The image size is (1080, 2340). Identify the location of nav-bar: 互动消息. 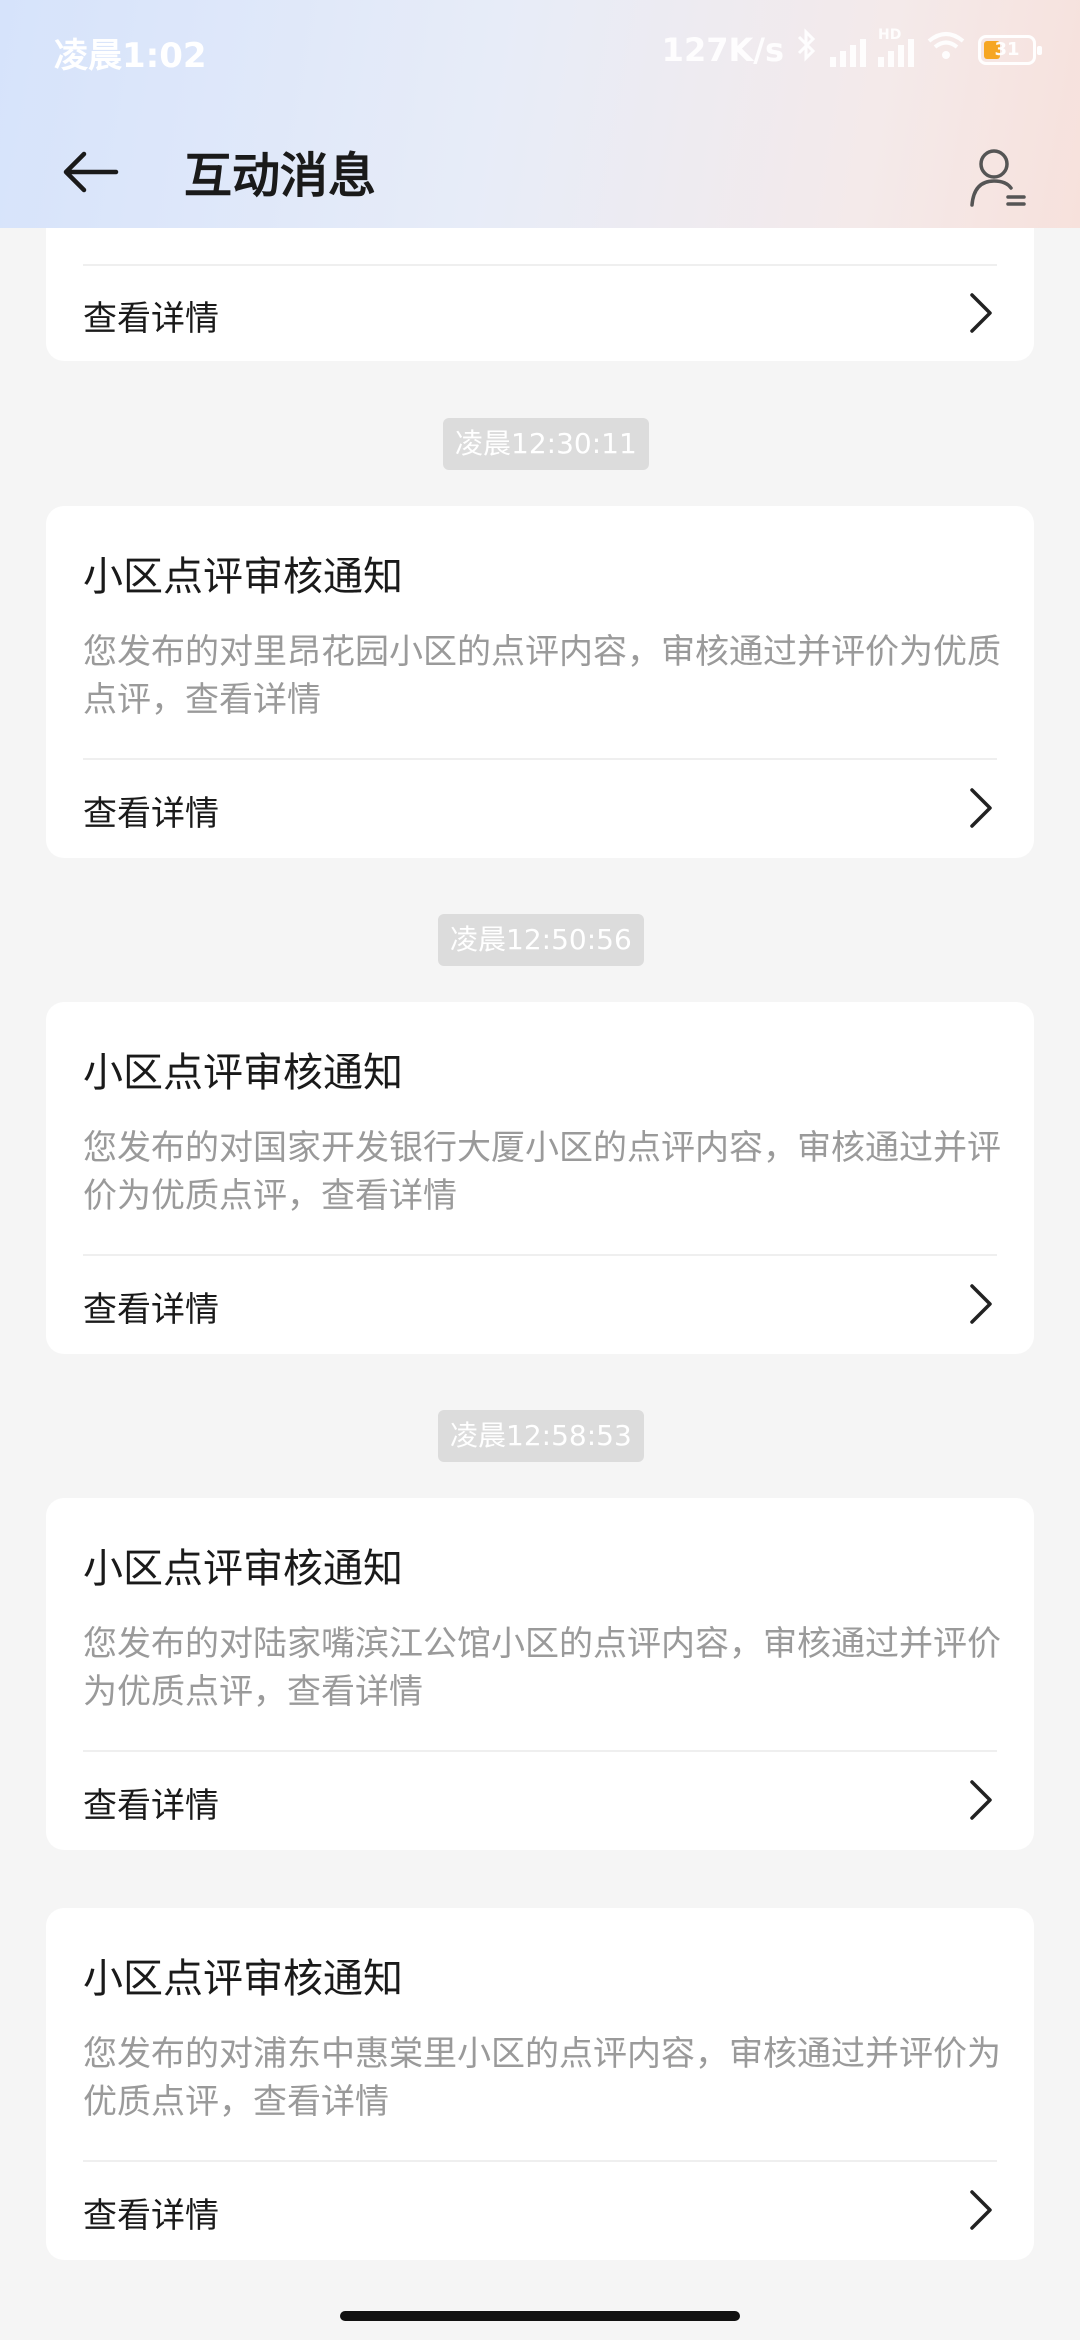
(540, 169).